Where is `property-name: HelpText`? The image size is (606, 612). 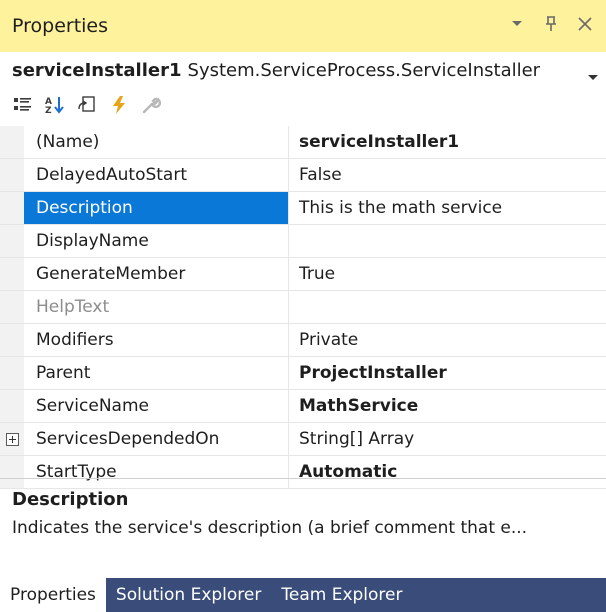 property-name: HelpText is located at coordinates (73, 307).